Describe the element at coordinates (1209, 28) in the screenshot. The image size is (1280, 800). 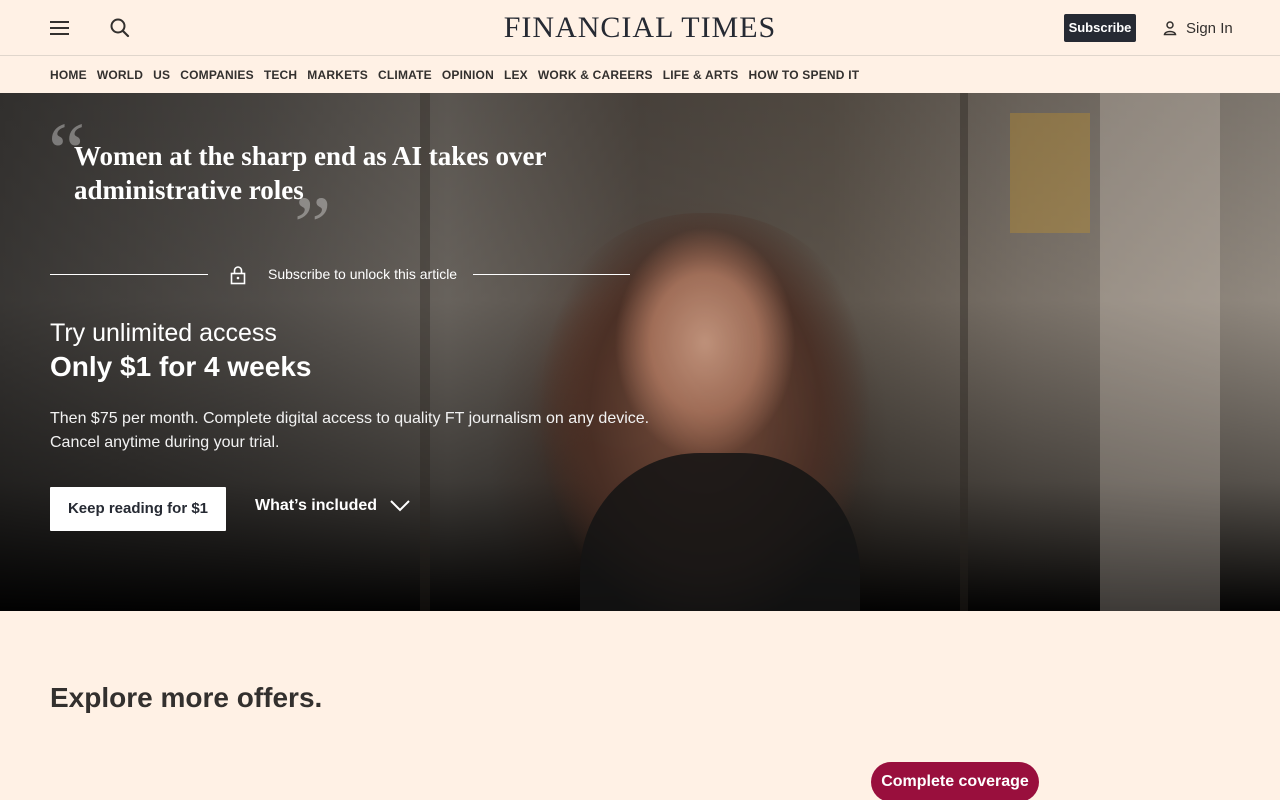
I see `sign-in-label: Sign In` at that location.